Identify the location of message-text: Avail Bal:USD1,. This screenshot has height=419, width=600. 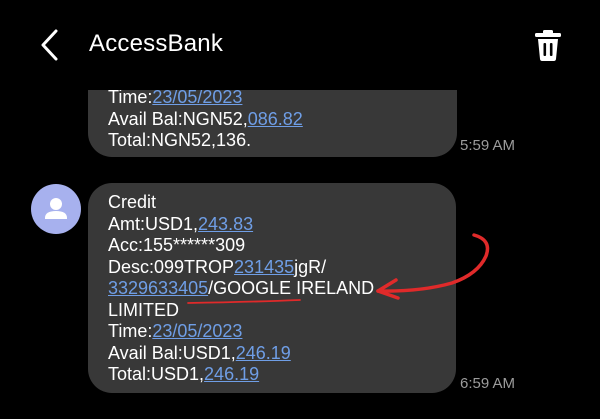
(172, 352).